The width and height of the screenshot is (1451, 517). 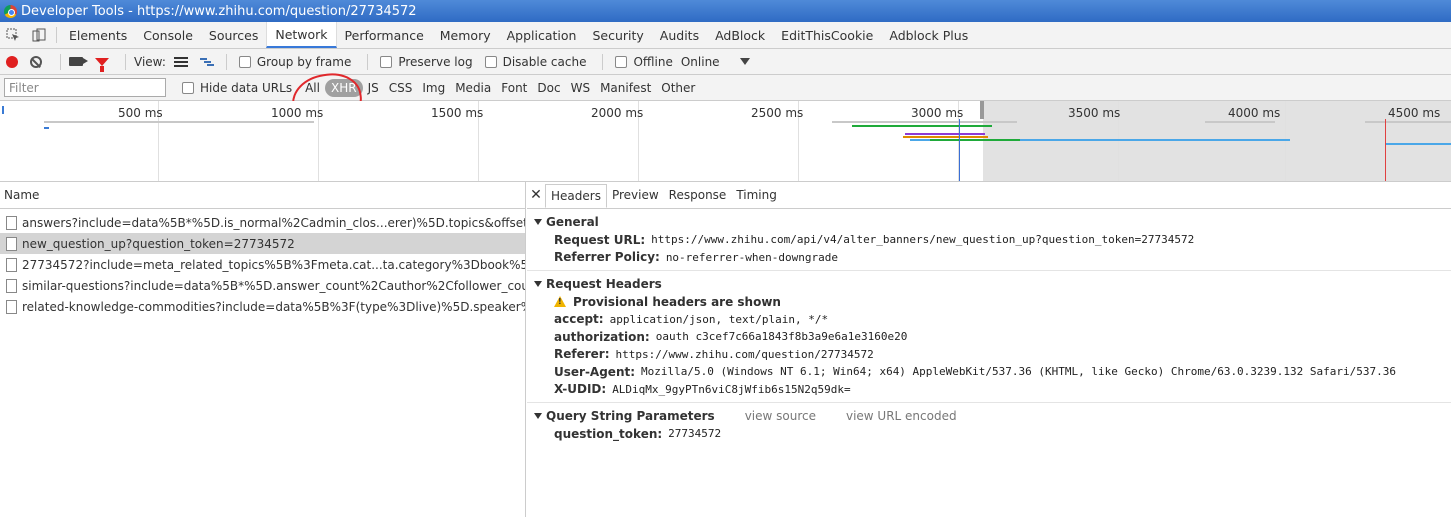 I want to click on device-toolbar-icon, so click(x=39, y=35).